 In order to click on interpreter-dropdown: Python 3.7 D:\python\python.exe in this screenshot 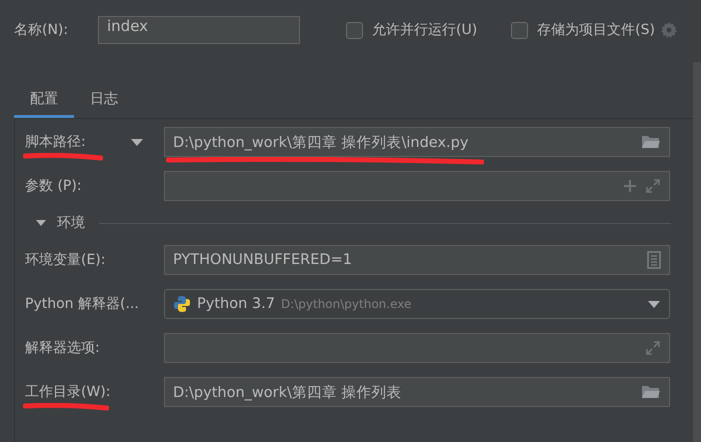, I will do `click(417, 304)`.